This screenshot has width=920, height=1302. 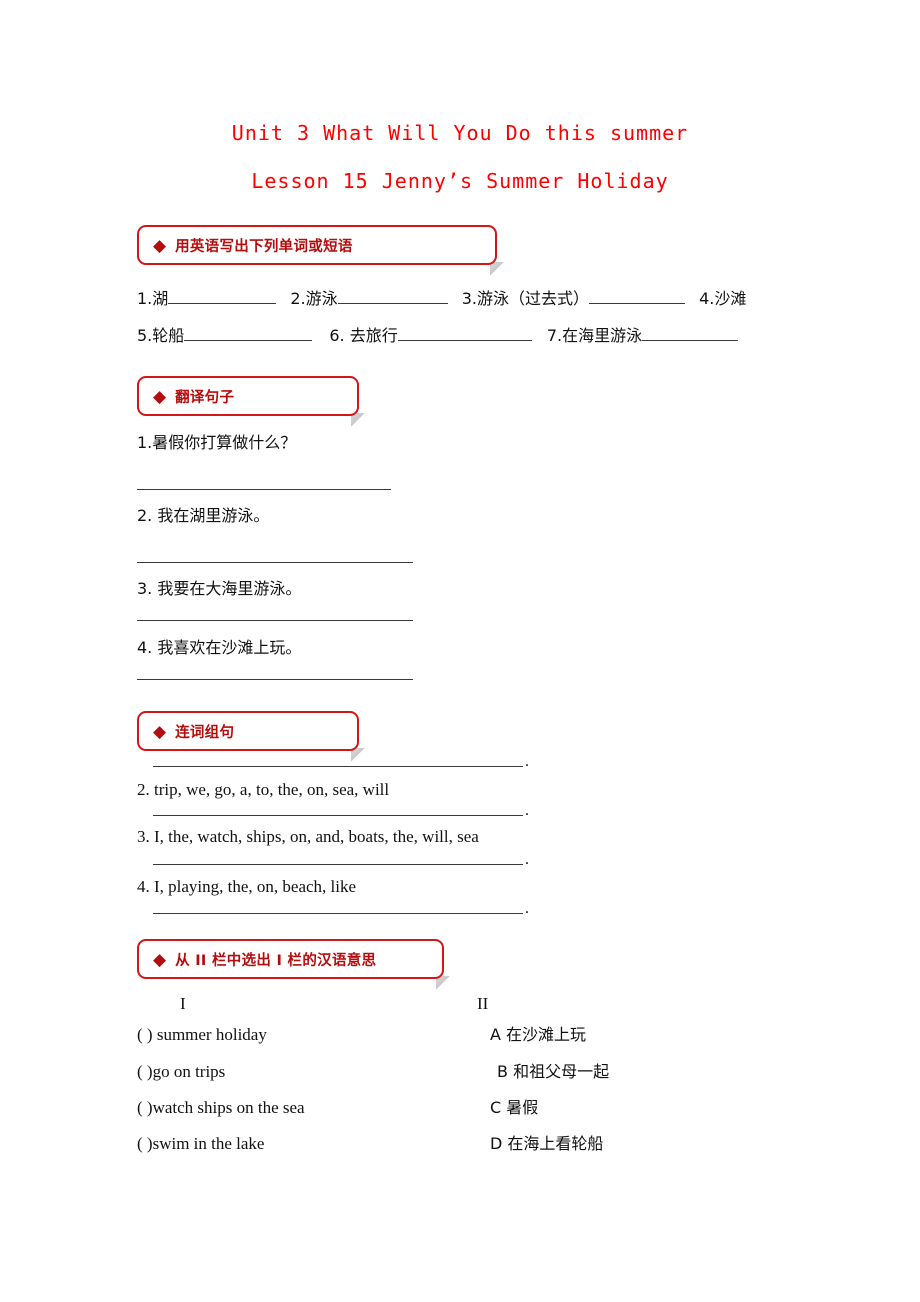 What do you see at coordinates (438, 336) in the screenshot?
I see `vocab-row-2: 5.轮船 6. 去旅行 7.在海里游泳` at bounding box center [438, 336].